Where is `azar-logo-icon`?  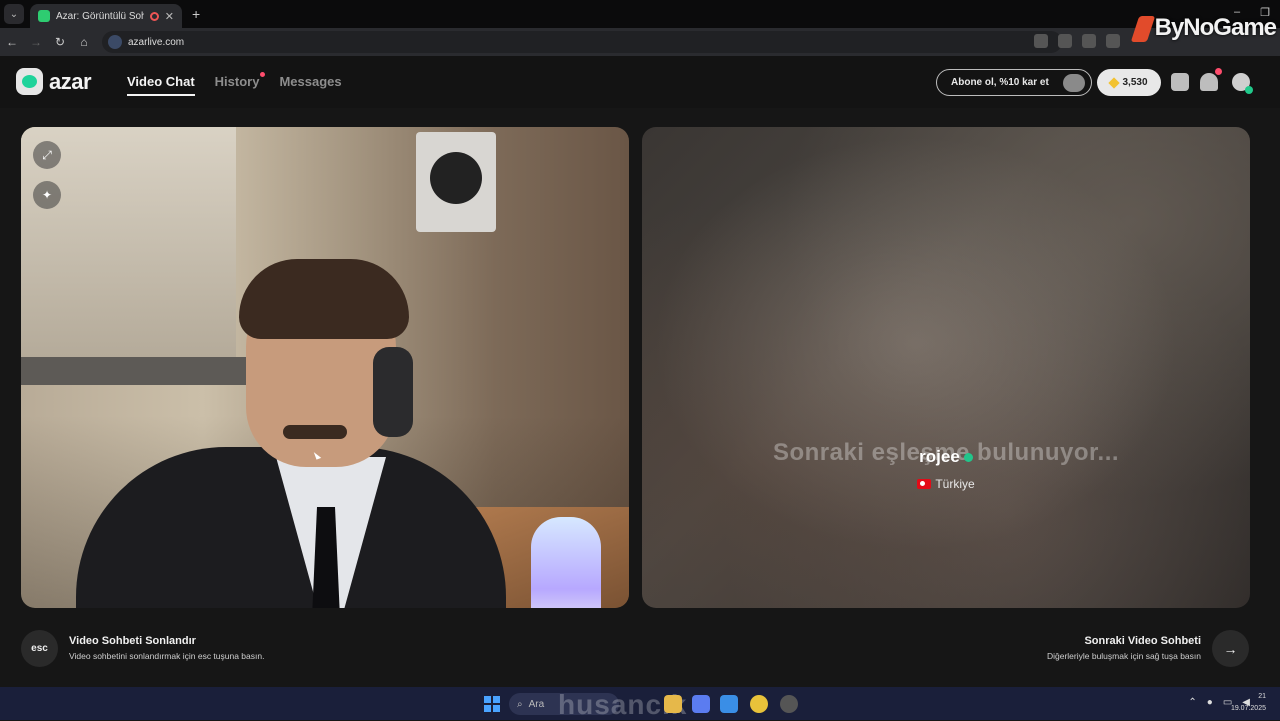 azar-logo-icon is located at coordinates (29, 81).